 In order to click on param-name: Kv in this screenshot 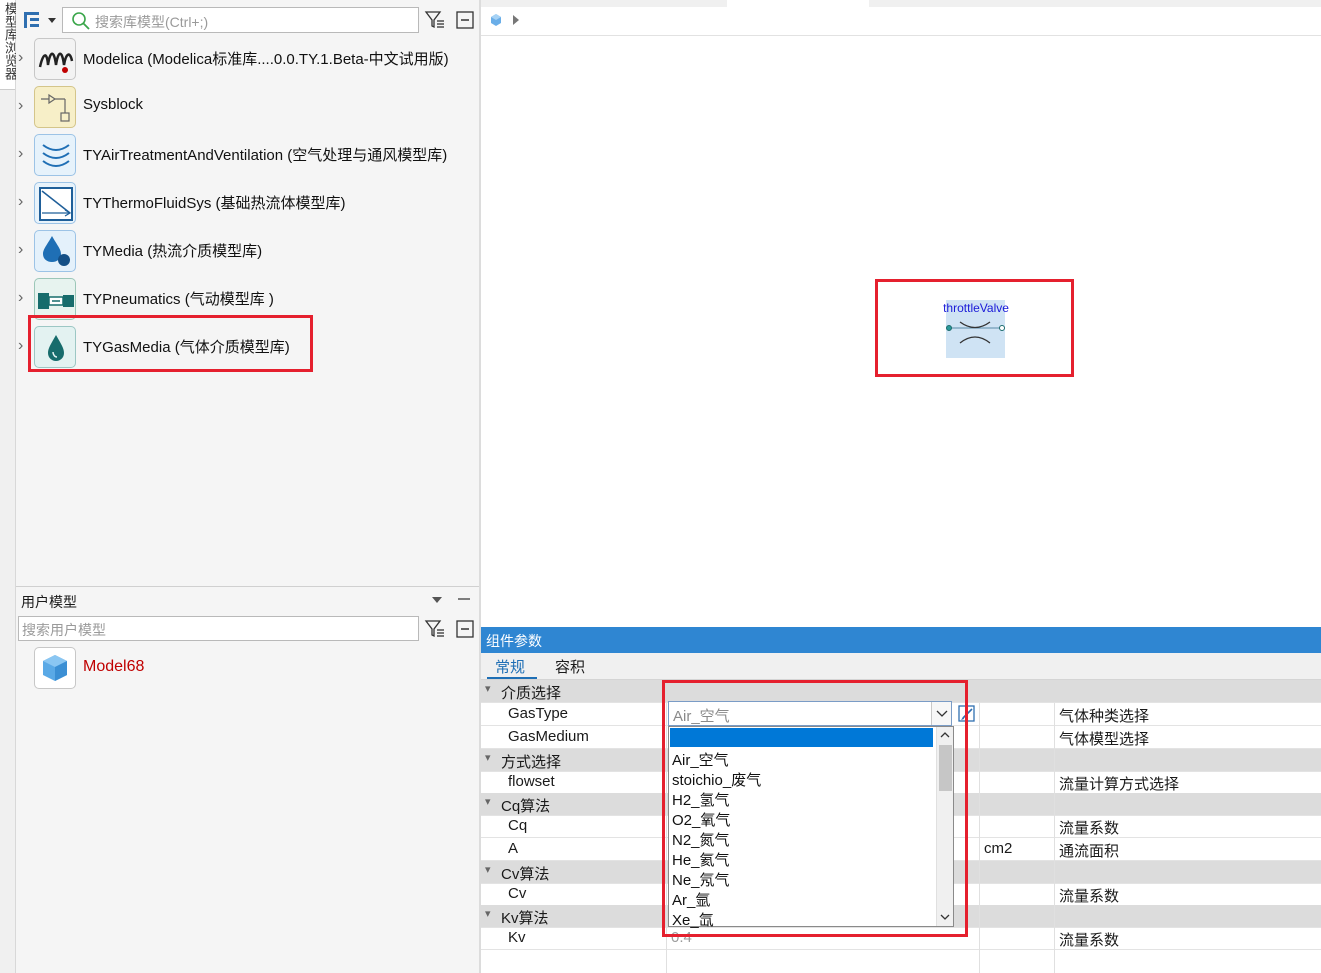, I will do `click(517, 937)`.